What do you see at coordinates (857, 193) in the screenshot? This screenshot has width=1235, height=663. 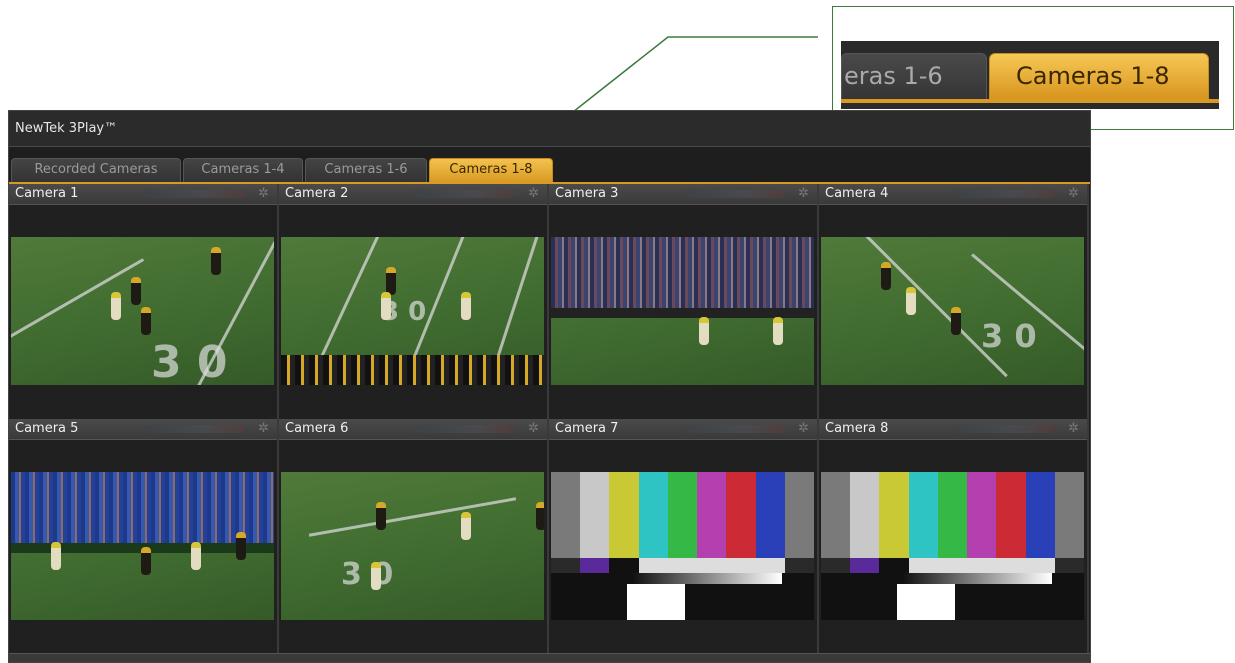 I see `camera-name: Camera 4` at bounding box center [857, 193].